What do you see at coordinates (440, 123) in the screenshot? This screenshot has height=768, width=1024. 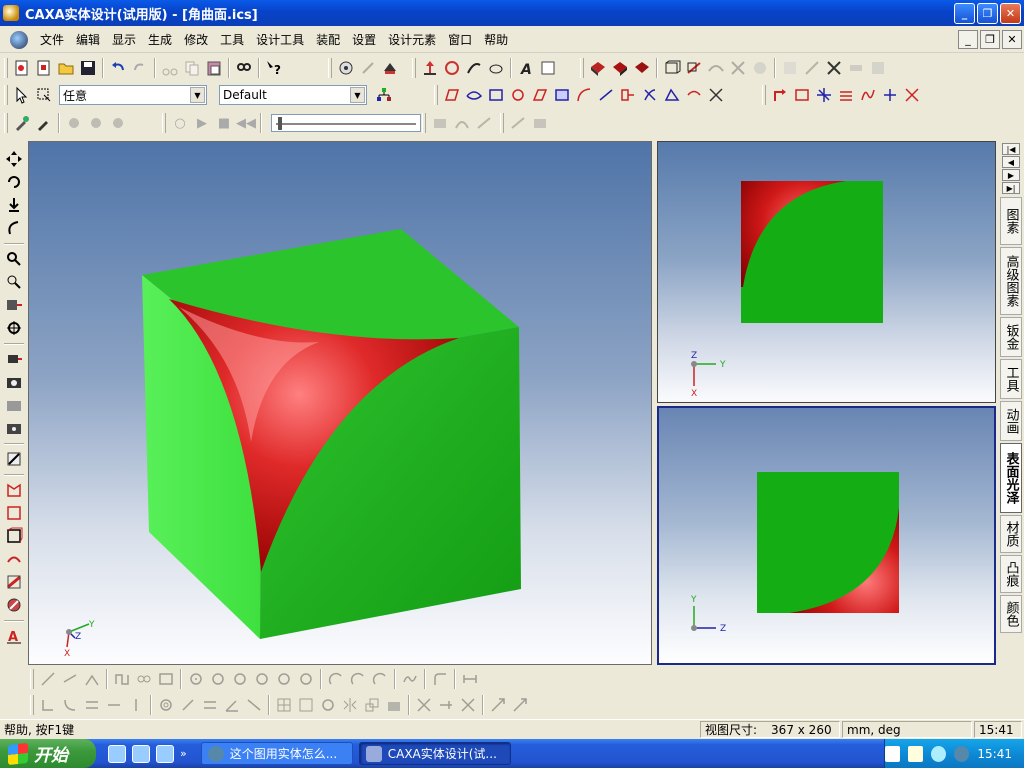 I see `camera-1-icon` at bounding box center [440, 123].